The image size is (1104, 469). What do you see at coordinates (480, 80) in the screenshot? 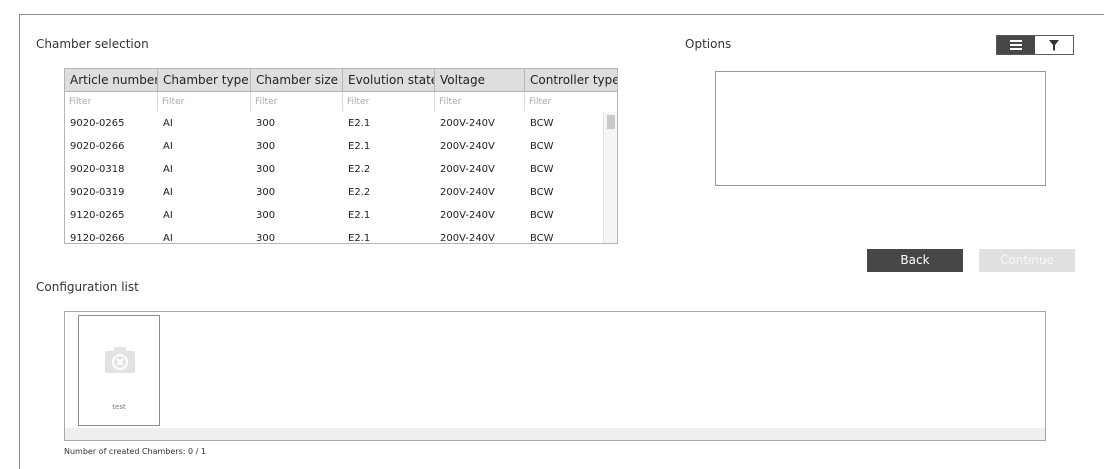
I see `column-header-voltage: Voltage` at bounding box center [480, 80].